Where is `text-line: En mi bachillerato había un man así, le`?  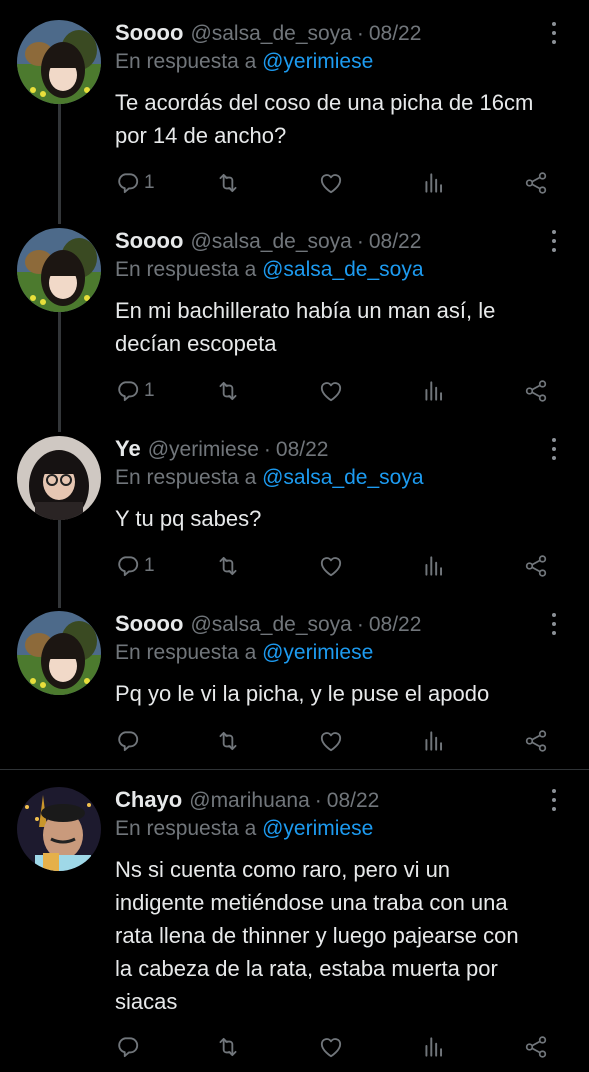
text-line: En mi bachillerato había un man así, le is located at coordinates (305, 310).